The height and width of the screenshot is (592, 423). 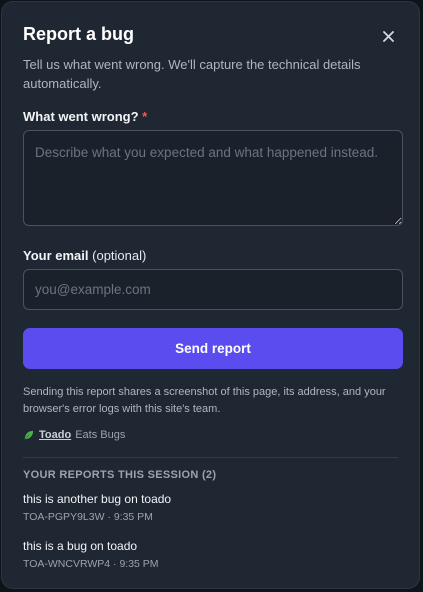 I want to click on leaf-icon, so click(x=28, y=435).